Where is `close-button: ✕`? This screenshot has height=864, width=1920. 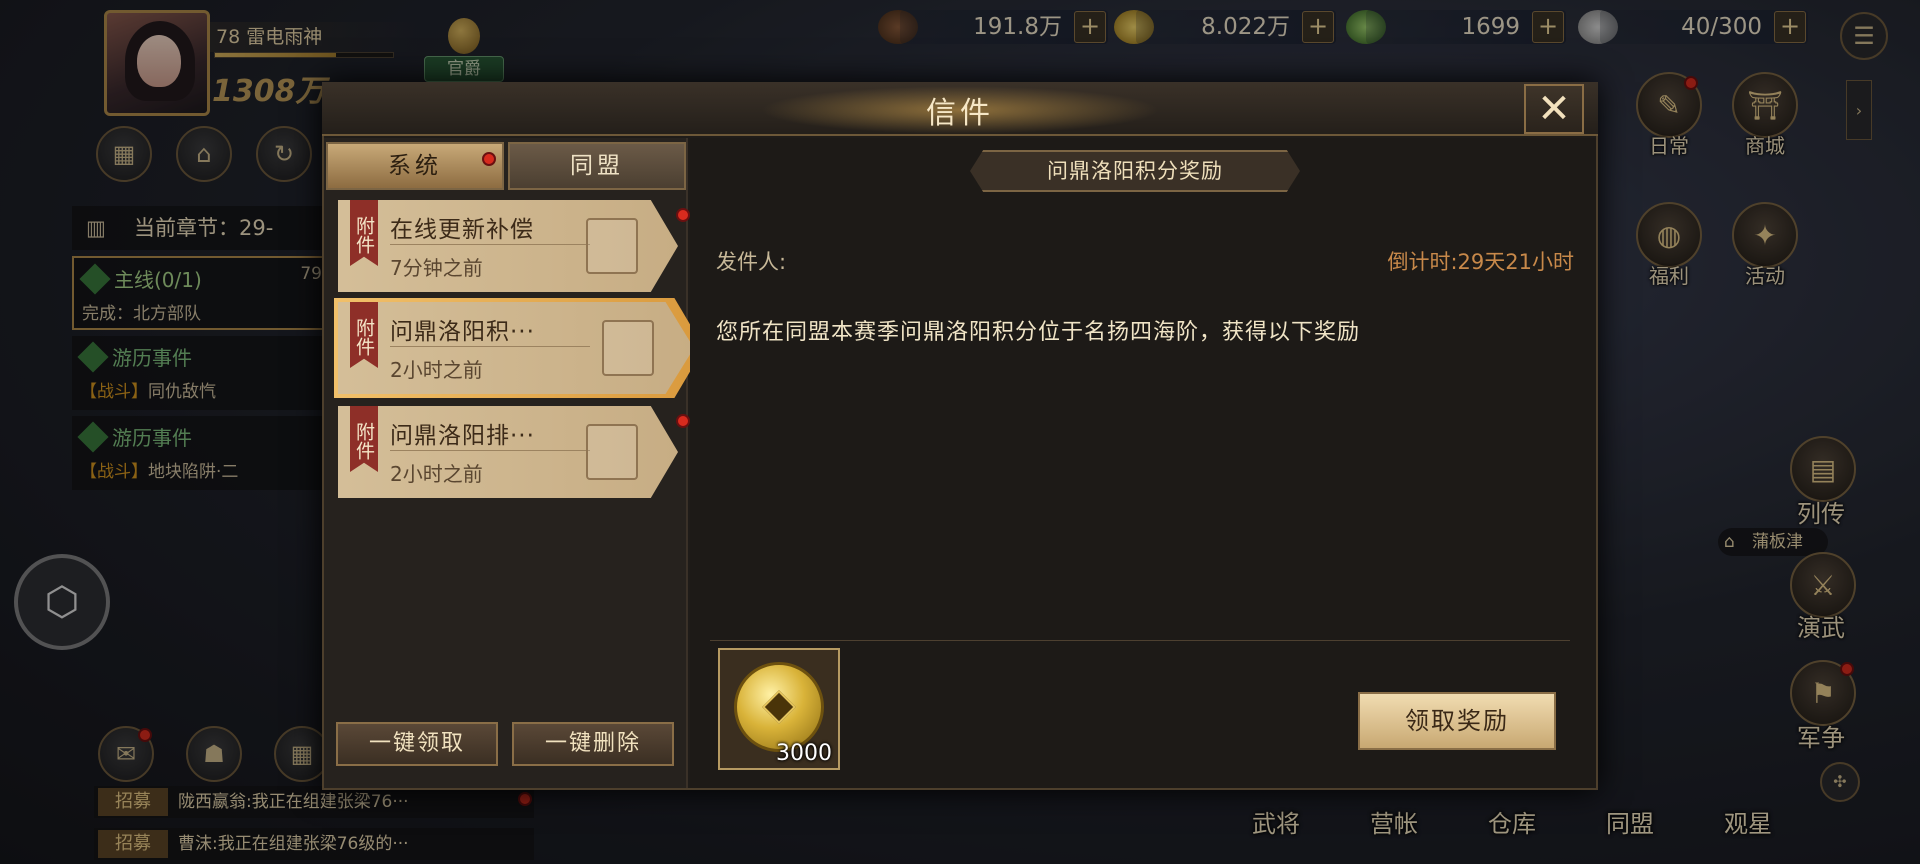 close-button: ✕ is located at coordinates (1554, 109).